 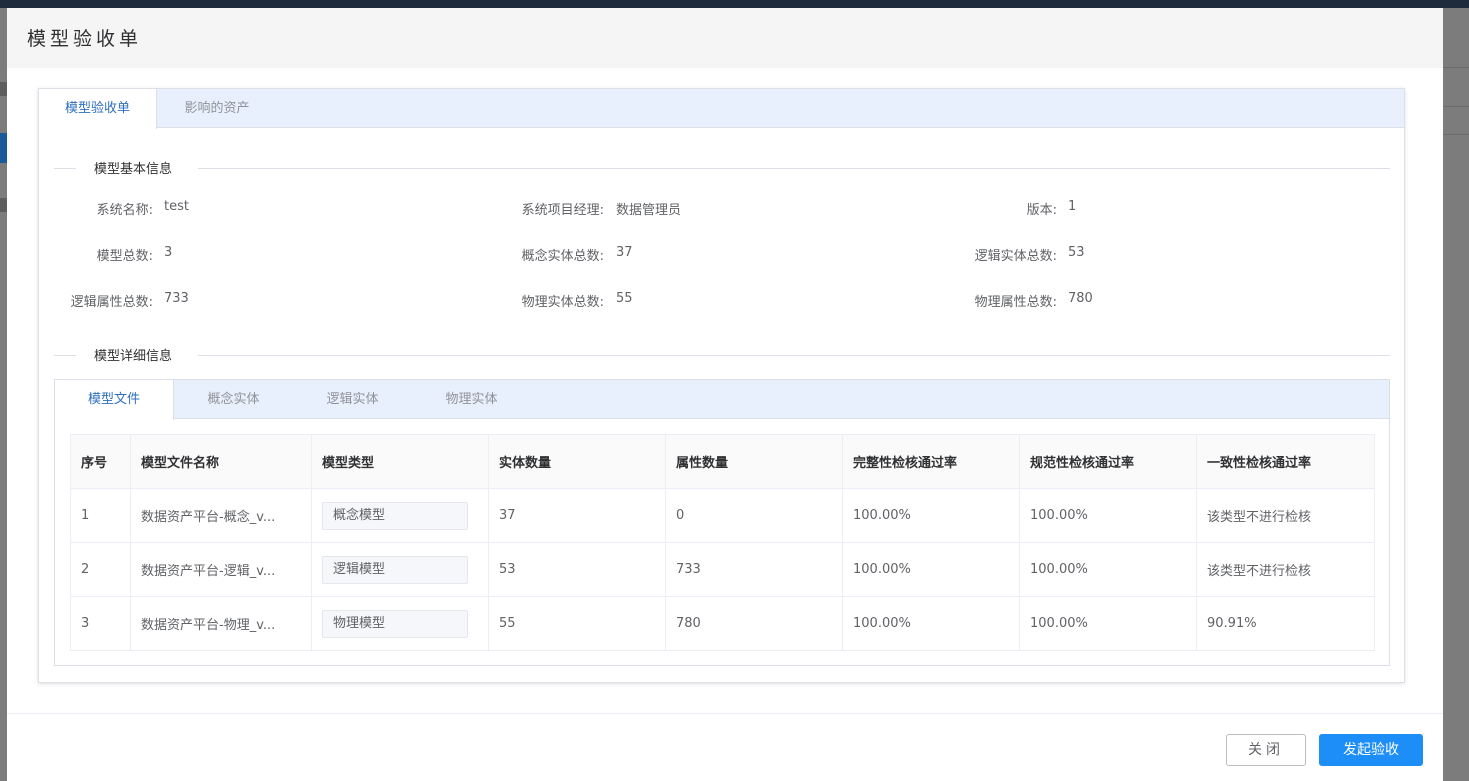 I want to click on entity-count: 53, so click(x=577, y=569).